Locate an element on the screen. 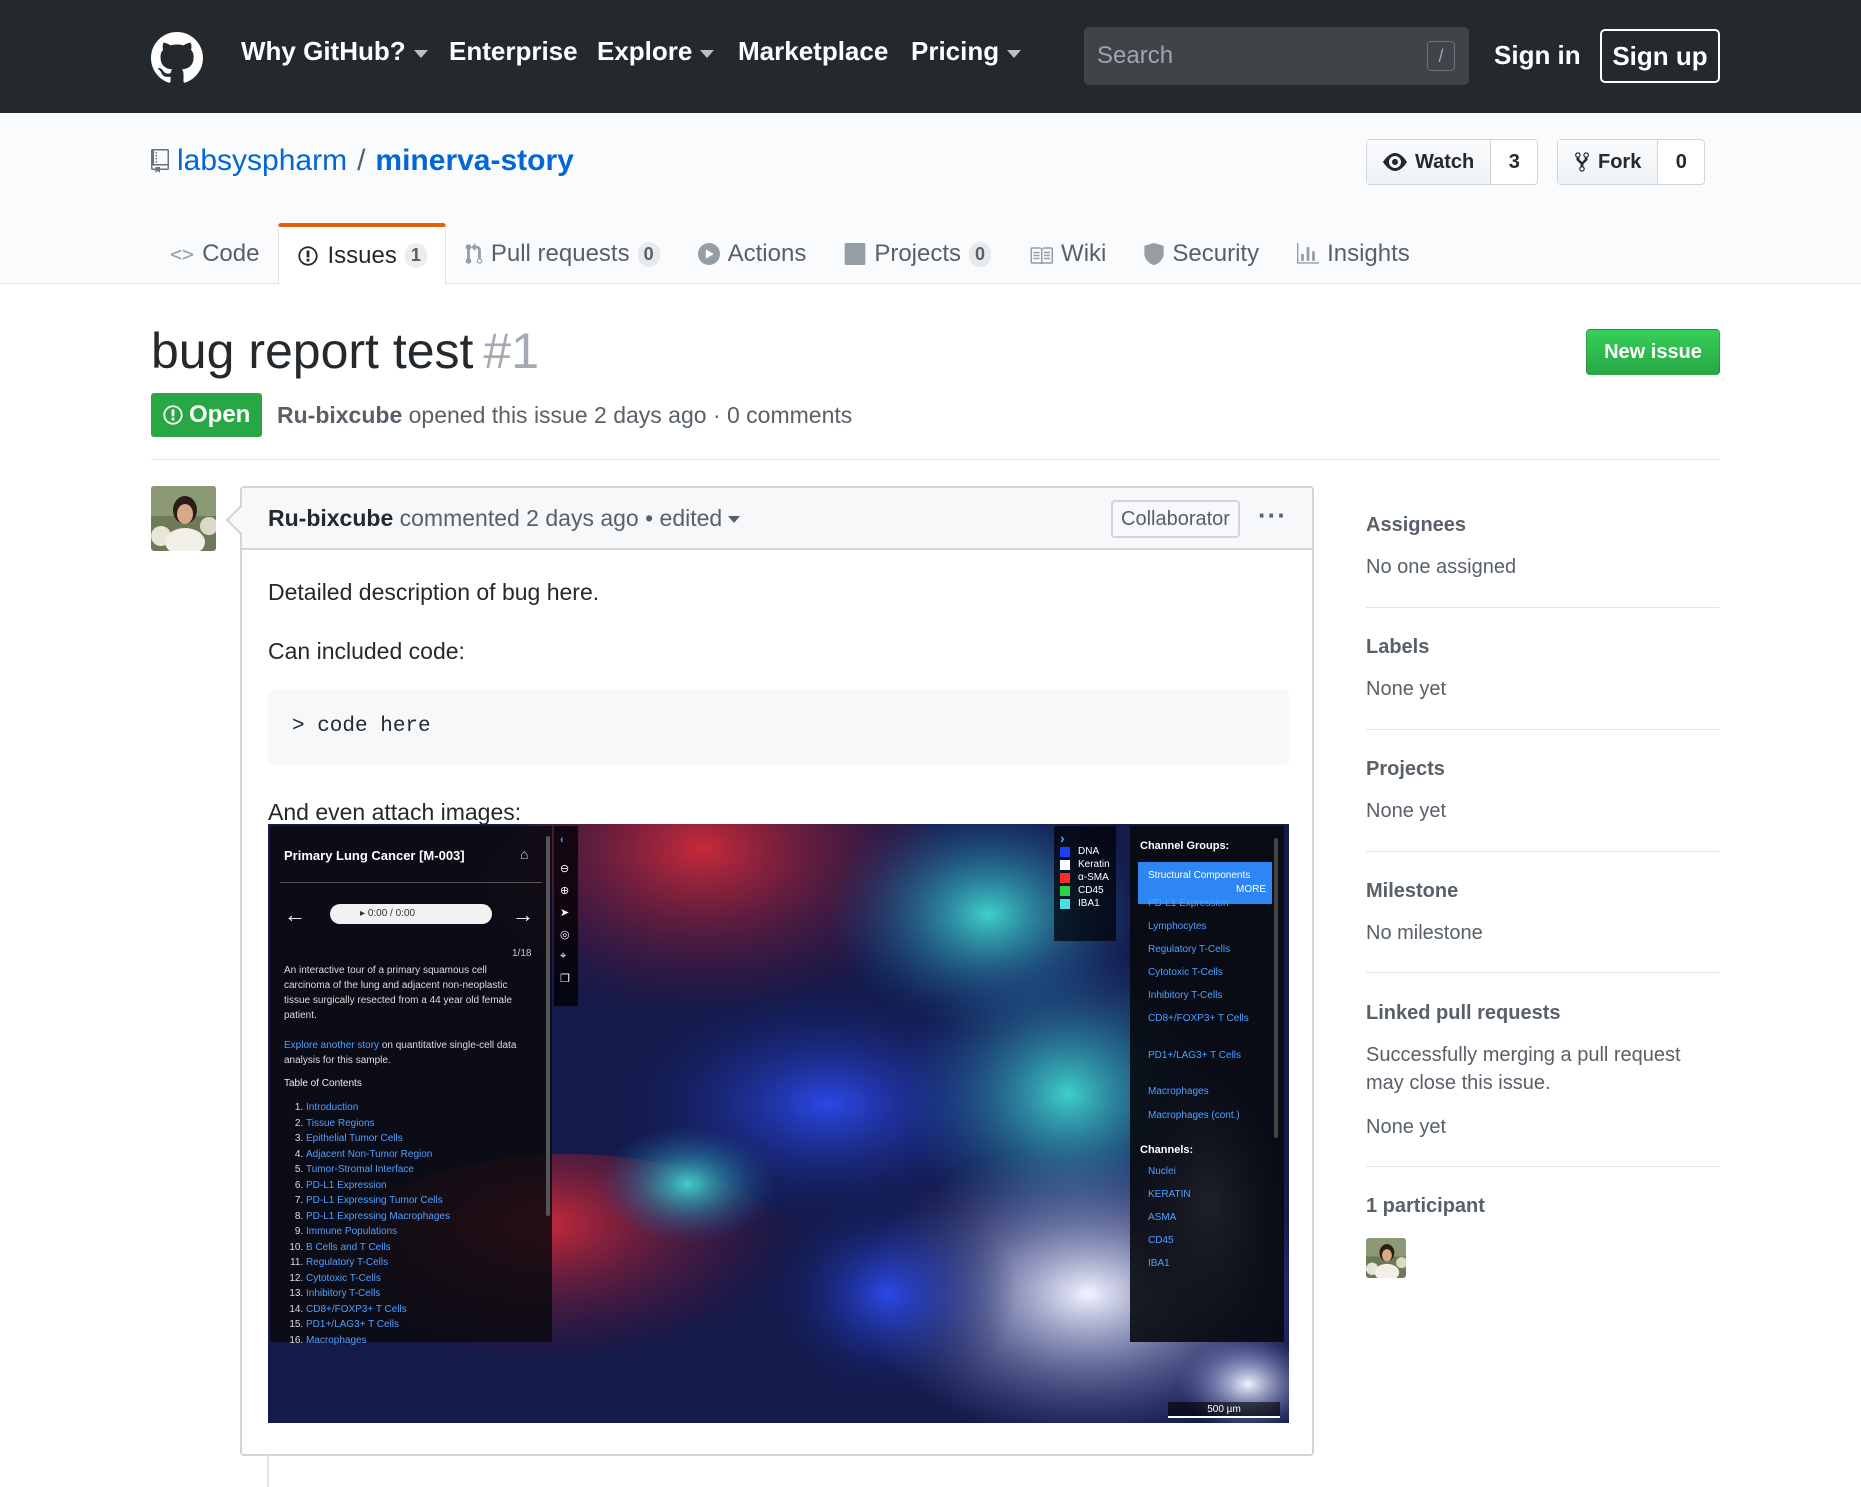 Image resolution: width=1861 pixels, height=1487 pixels. nav-enterprise: Enterprise is located at coordinates (513, 51).